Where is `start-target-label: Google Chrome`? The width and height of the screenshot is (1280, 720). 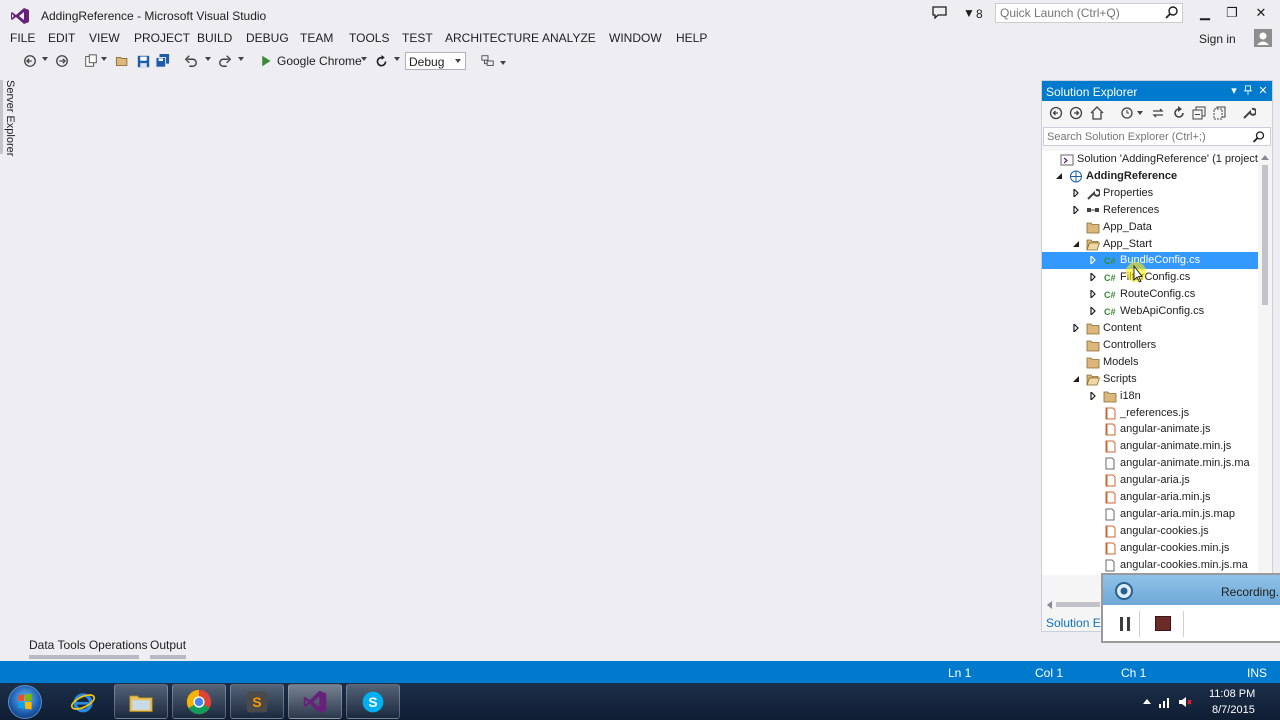
start-target-label: Google Chrome is located at coordinates (319, 61).